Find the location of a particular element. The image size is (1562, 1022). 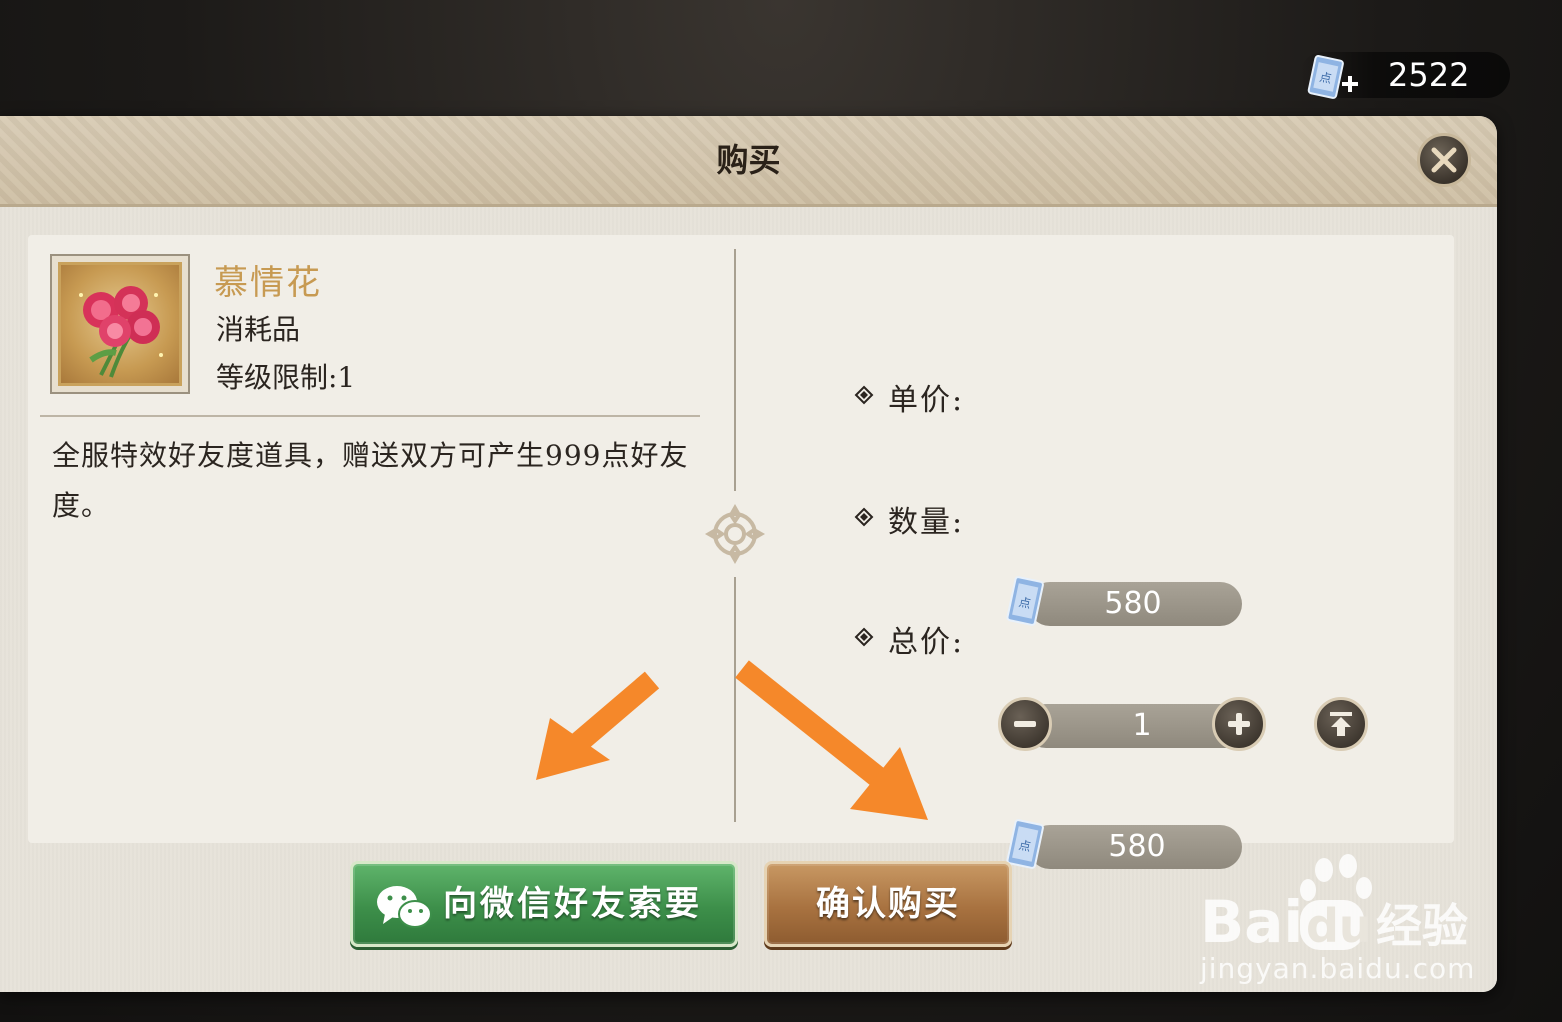

confirm-purchase-button: 确认购买 is located at coordinates (888, 904).